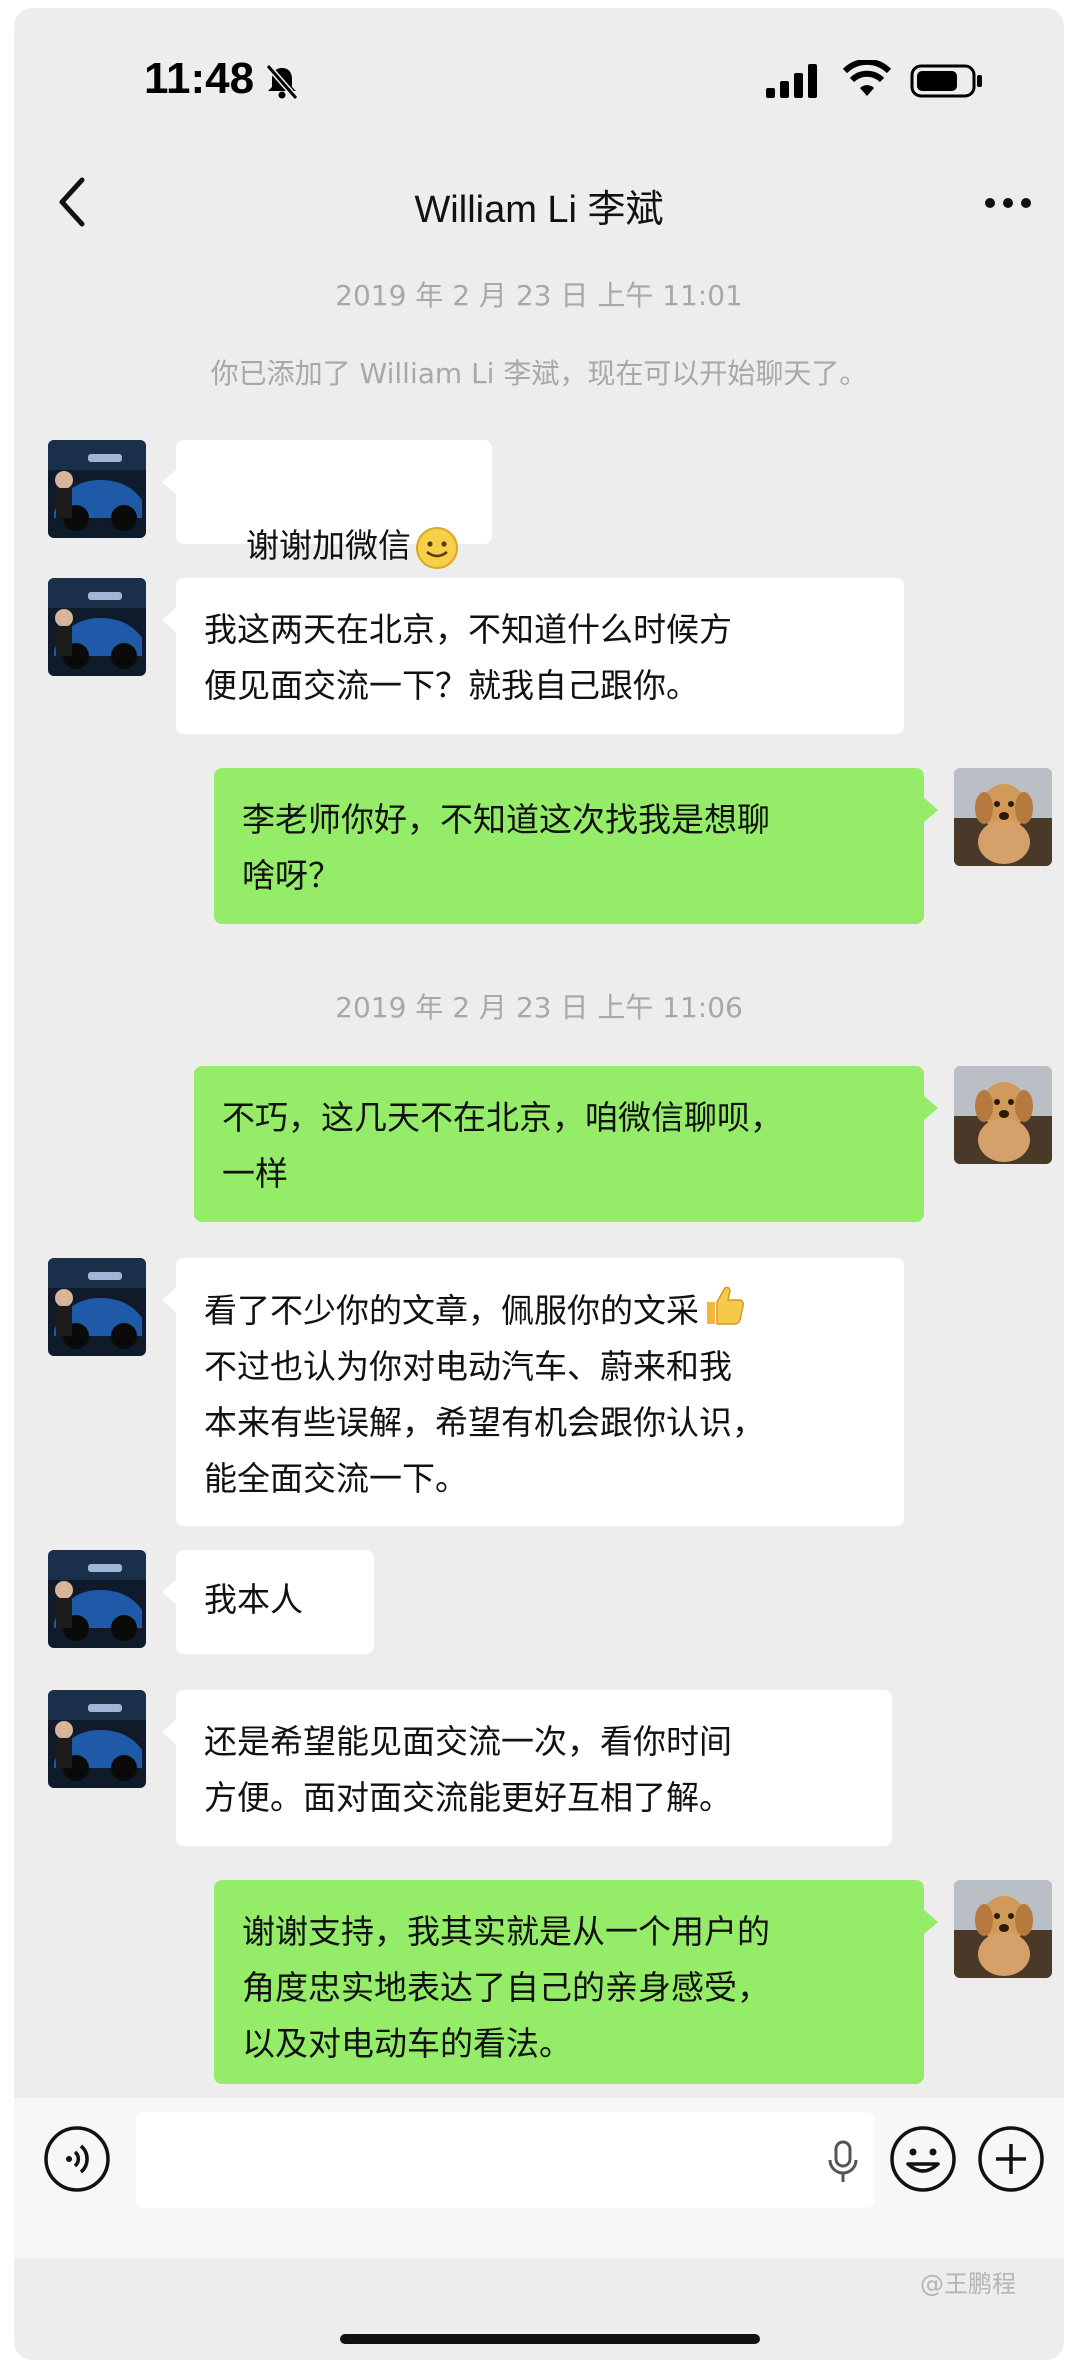  Describe the element at coordinates (539, 1007) in the screenshot. I see `timestamp: 2019 年 2 月 23 日 上午 11:06` at that location.